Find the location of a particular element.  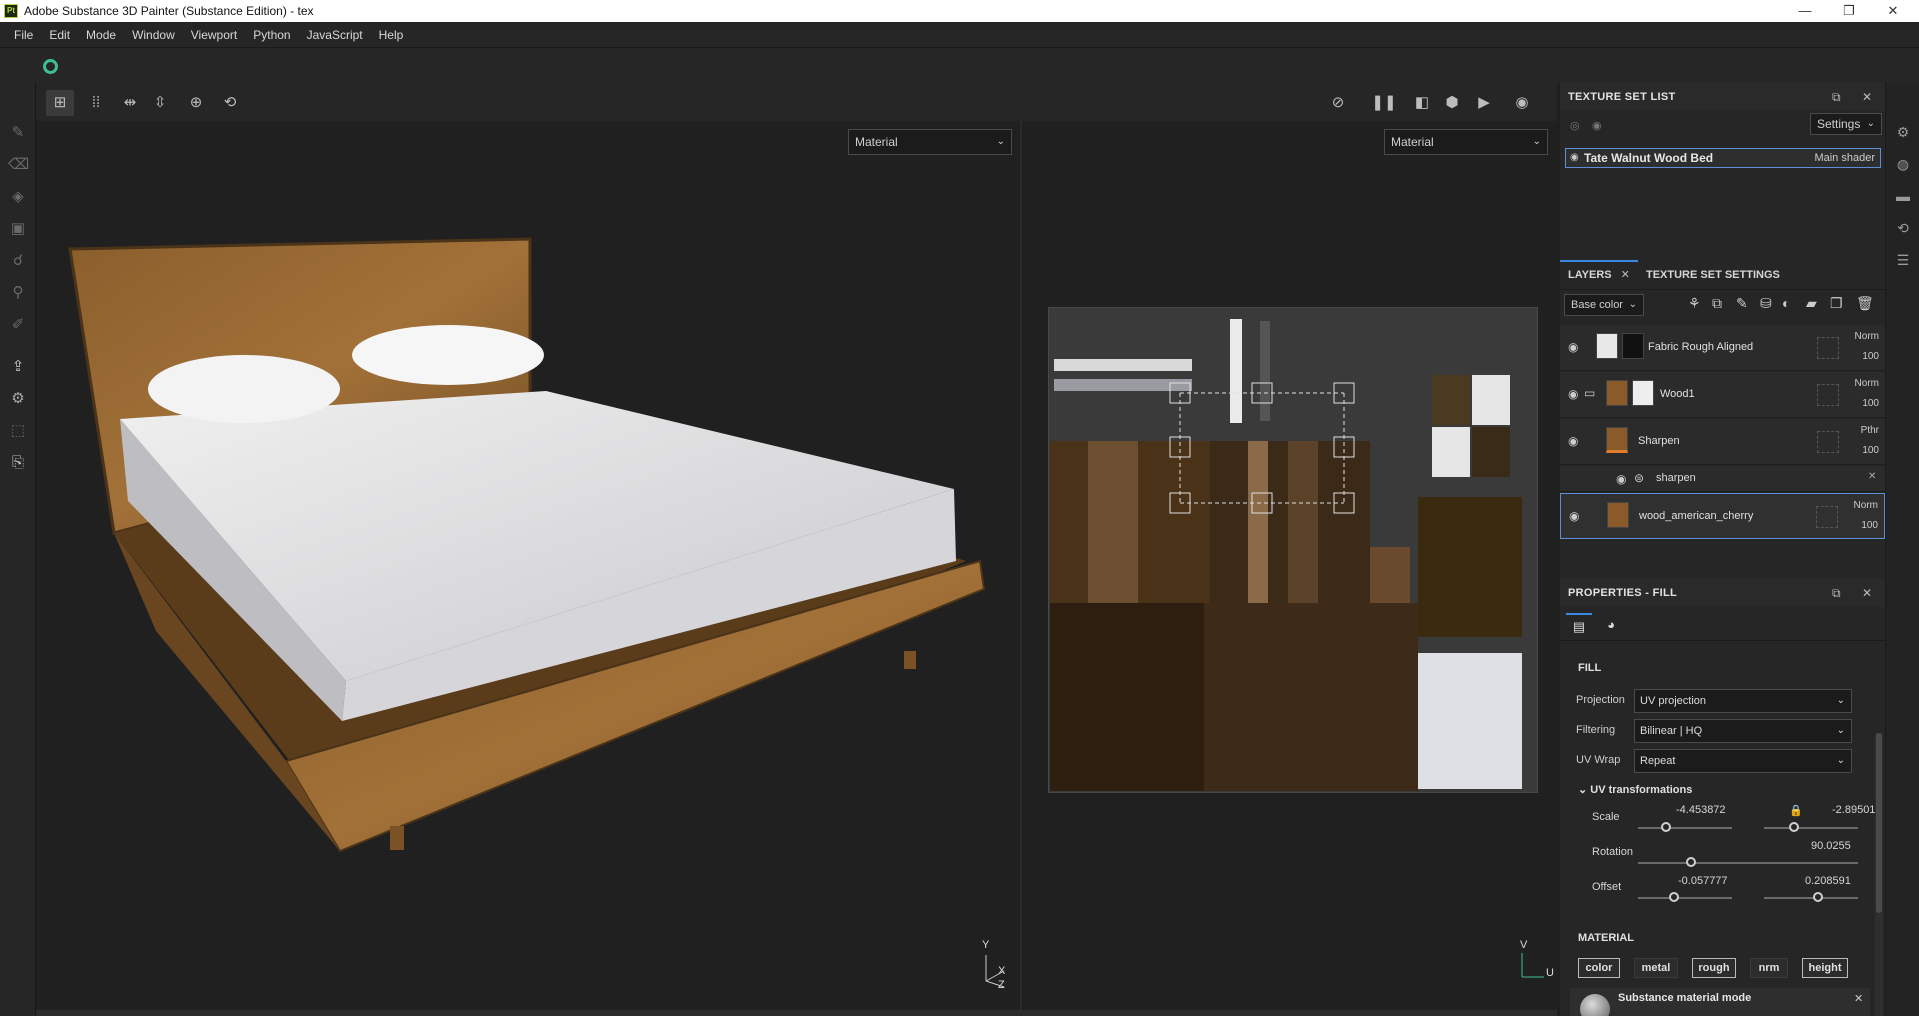

layer-row: ◉ Sharpen Pthr 100 is located at coordinates (1722, 442).